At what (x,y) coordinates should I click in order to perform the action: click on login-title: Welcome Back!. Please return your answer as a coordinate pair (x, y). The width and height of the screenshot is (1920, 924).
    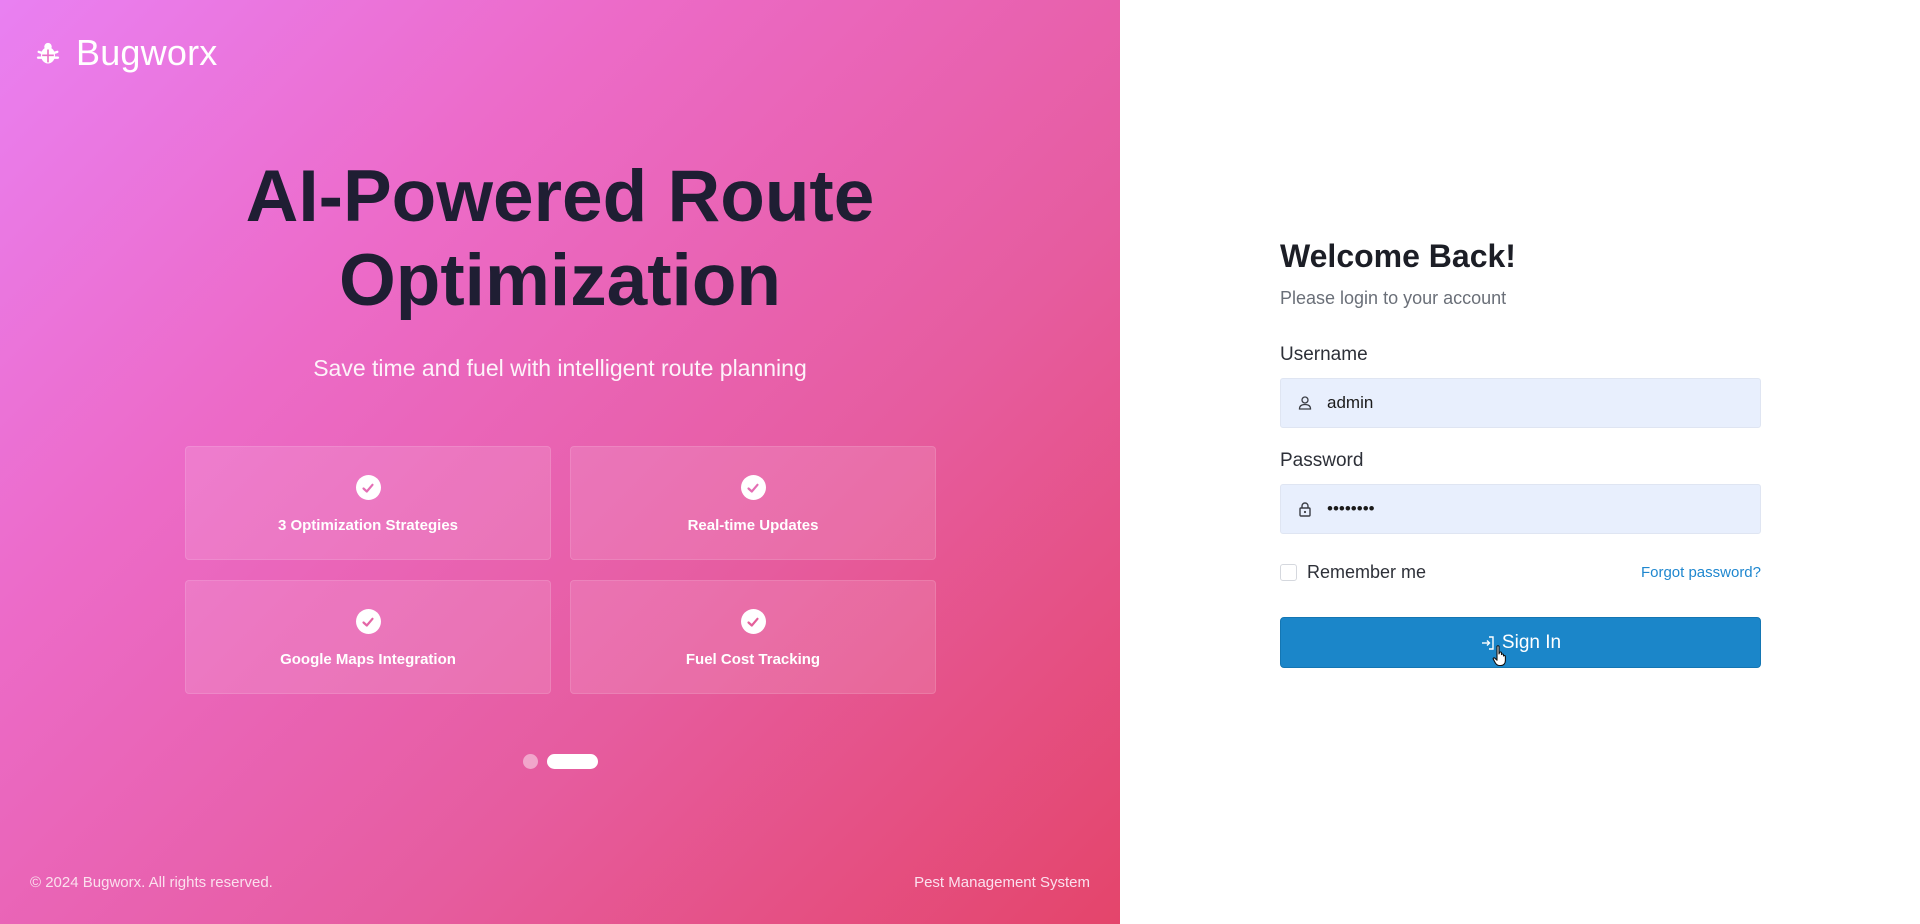
    Looking at the image, I should click on (1398, 256).